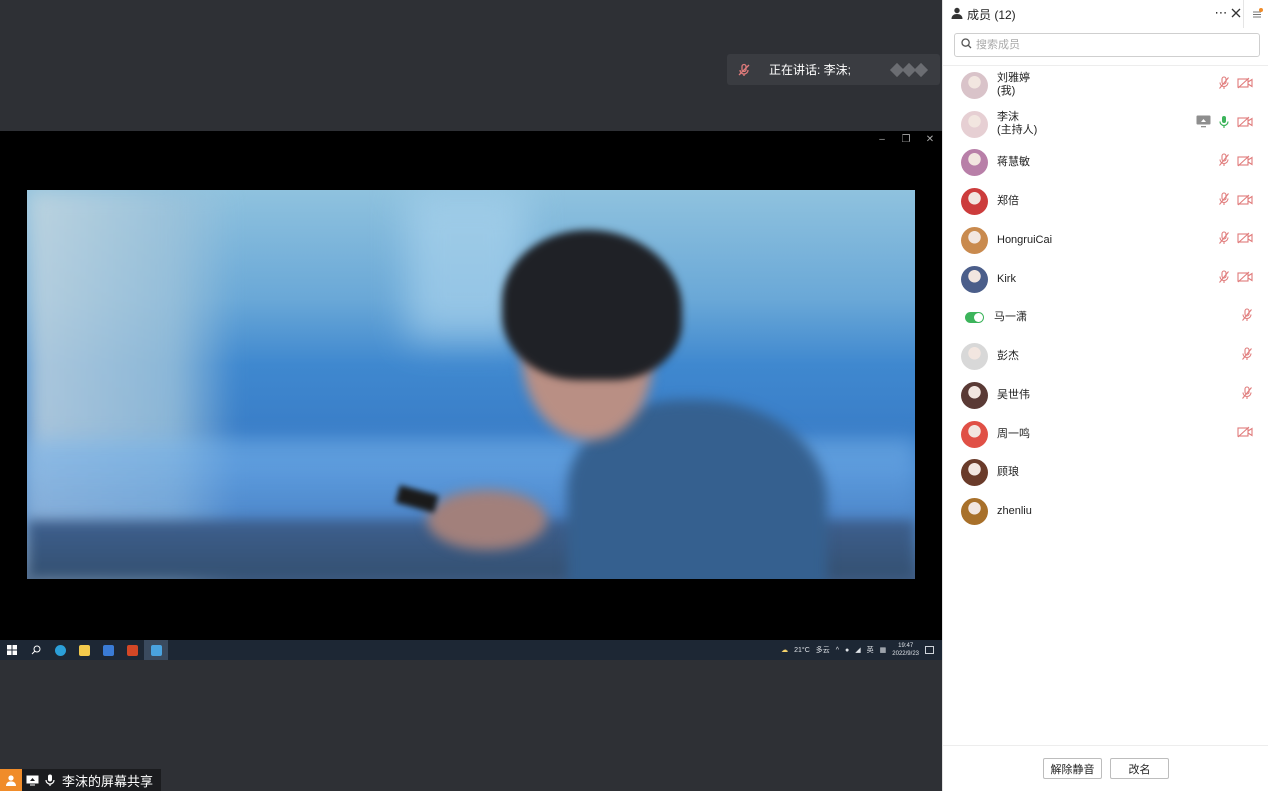  What do you see at coordinates (1017, 130) in the screenshot?
I see `member-role: (主持人)` at bounding box center [1017, 130].